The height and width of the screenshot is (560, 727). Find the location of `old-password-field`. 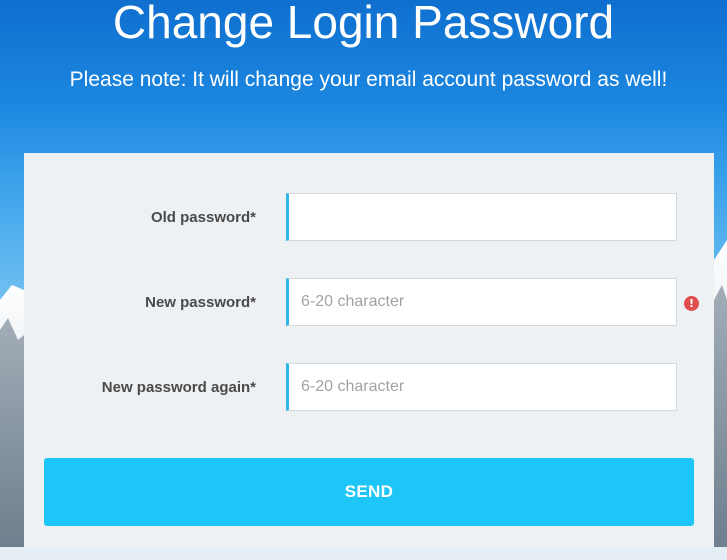

old-password-field is located at coordinates (481, 217).